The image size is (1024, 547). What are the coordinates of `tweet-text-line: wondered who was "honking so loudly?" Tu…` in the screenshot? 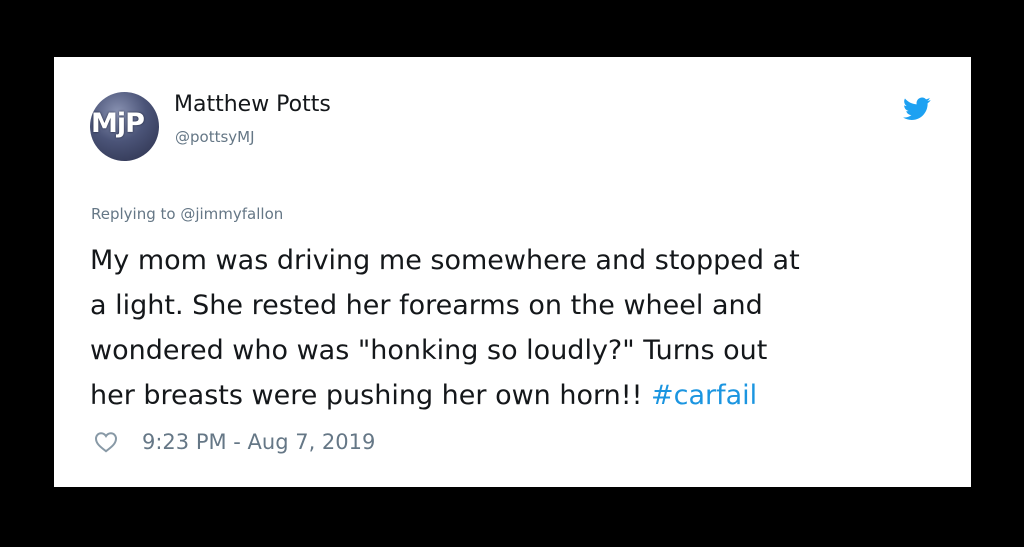 It's located at (429, 350).